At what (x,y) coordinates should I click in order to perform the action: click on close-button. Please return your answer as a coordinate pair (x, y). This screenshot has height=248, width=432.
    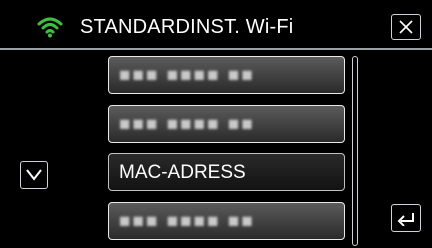
    Looking at the image, I should click on (406, 27).